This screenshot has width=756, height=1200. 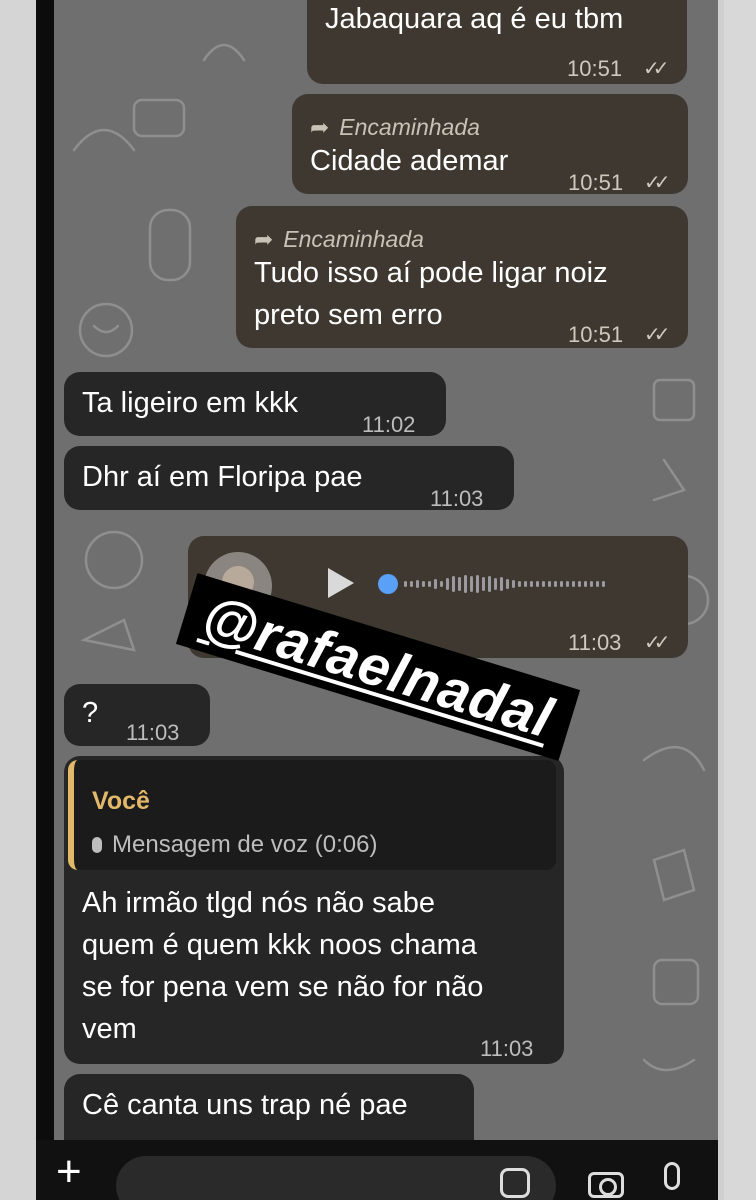 I want to click on sticker-icon, so click(x=515, y=1183).